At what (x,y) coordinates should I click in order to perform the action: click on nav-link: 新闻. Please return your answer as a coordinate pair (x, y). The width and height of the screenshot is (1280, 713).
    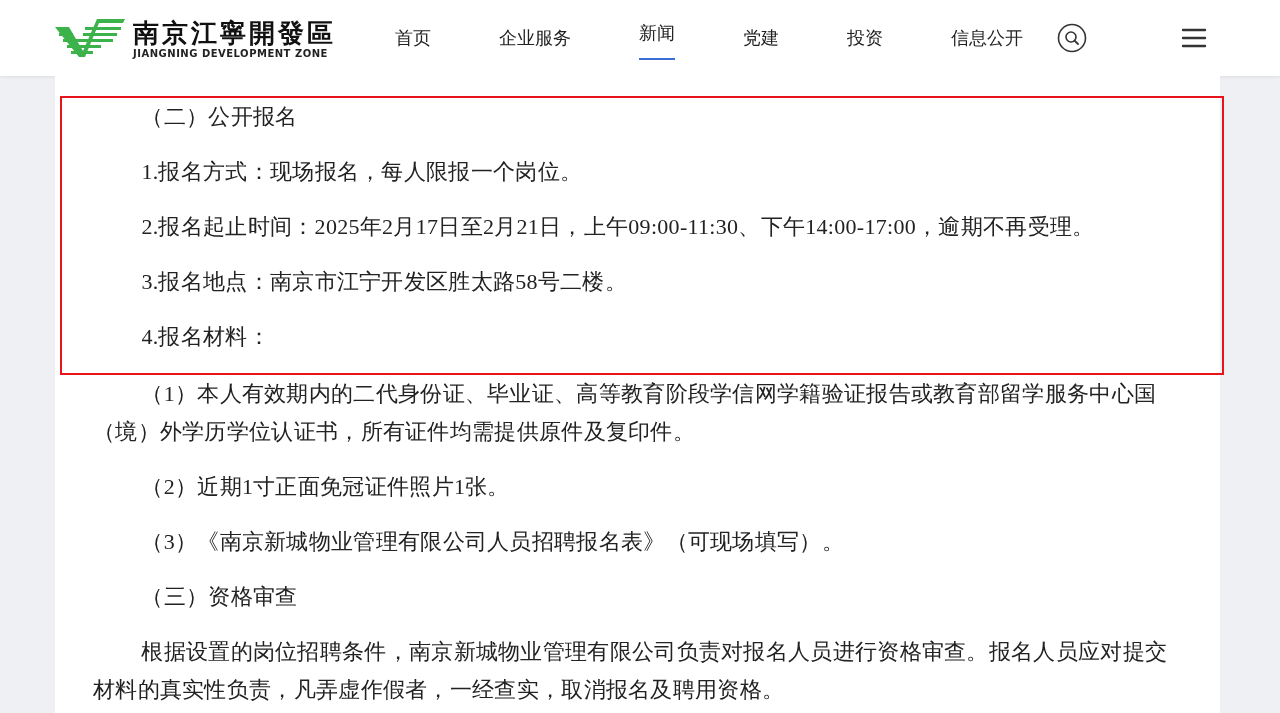
    Looking at the image, I should click on (657, 32).